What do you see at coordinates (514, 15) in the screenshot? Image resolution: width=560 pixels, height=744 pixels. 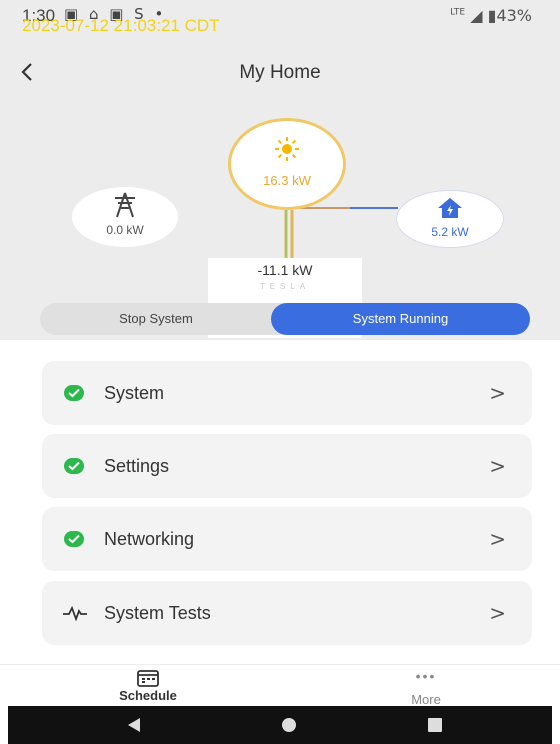 I see `battery-level: 43%` at bounding box center [514, 15].